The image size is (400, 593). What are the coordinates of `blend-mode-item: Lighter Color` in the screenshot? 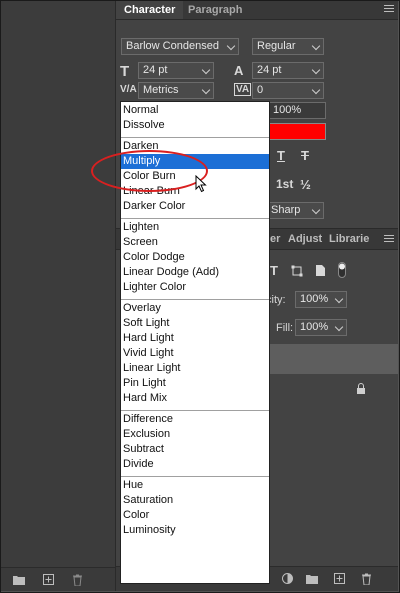 It's located at (195, 287).